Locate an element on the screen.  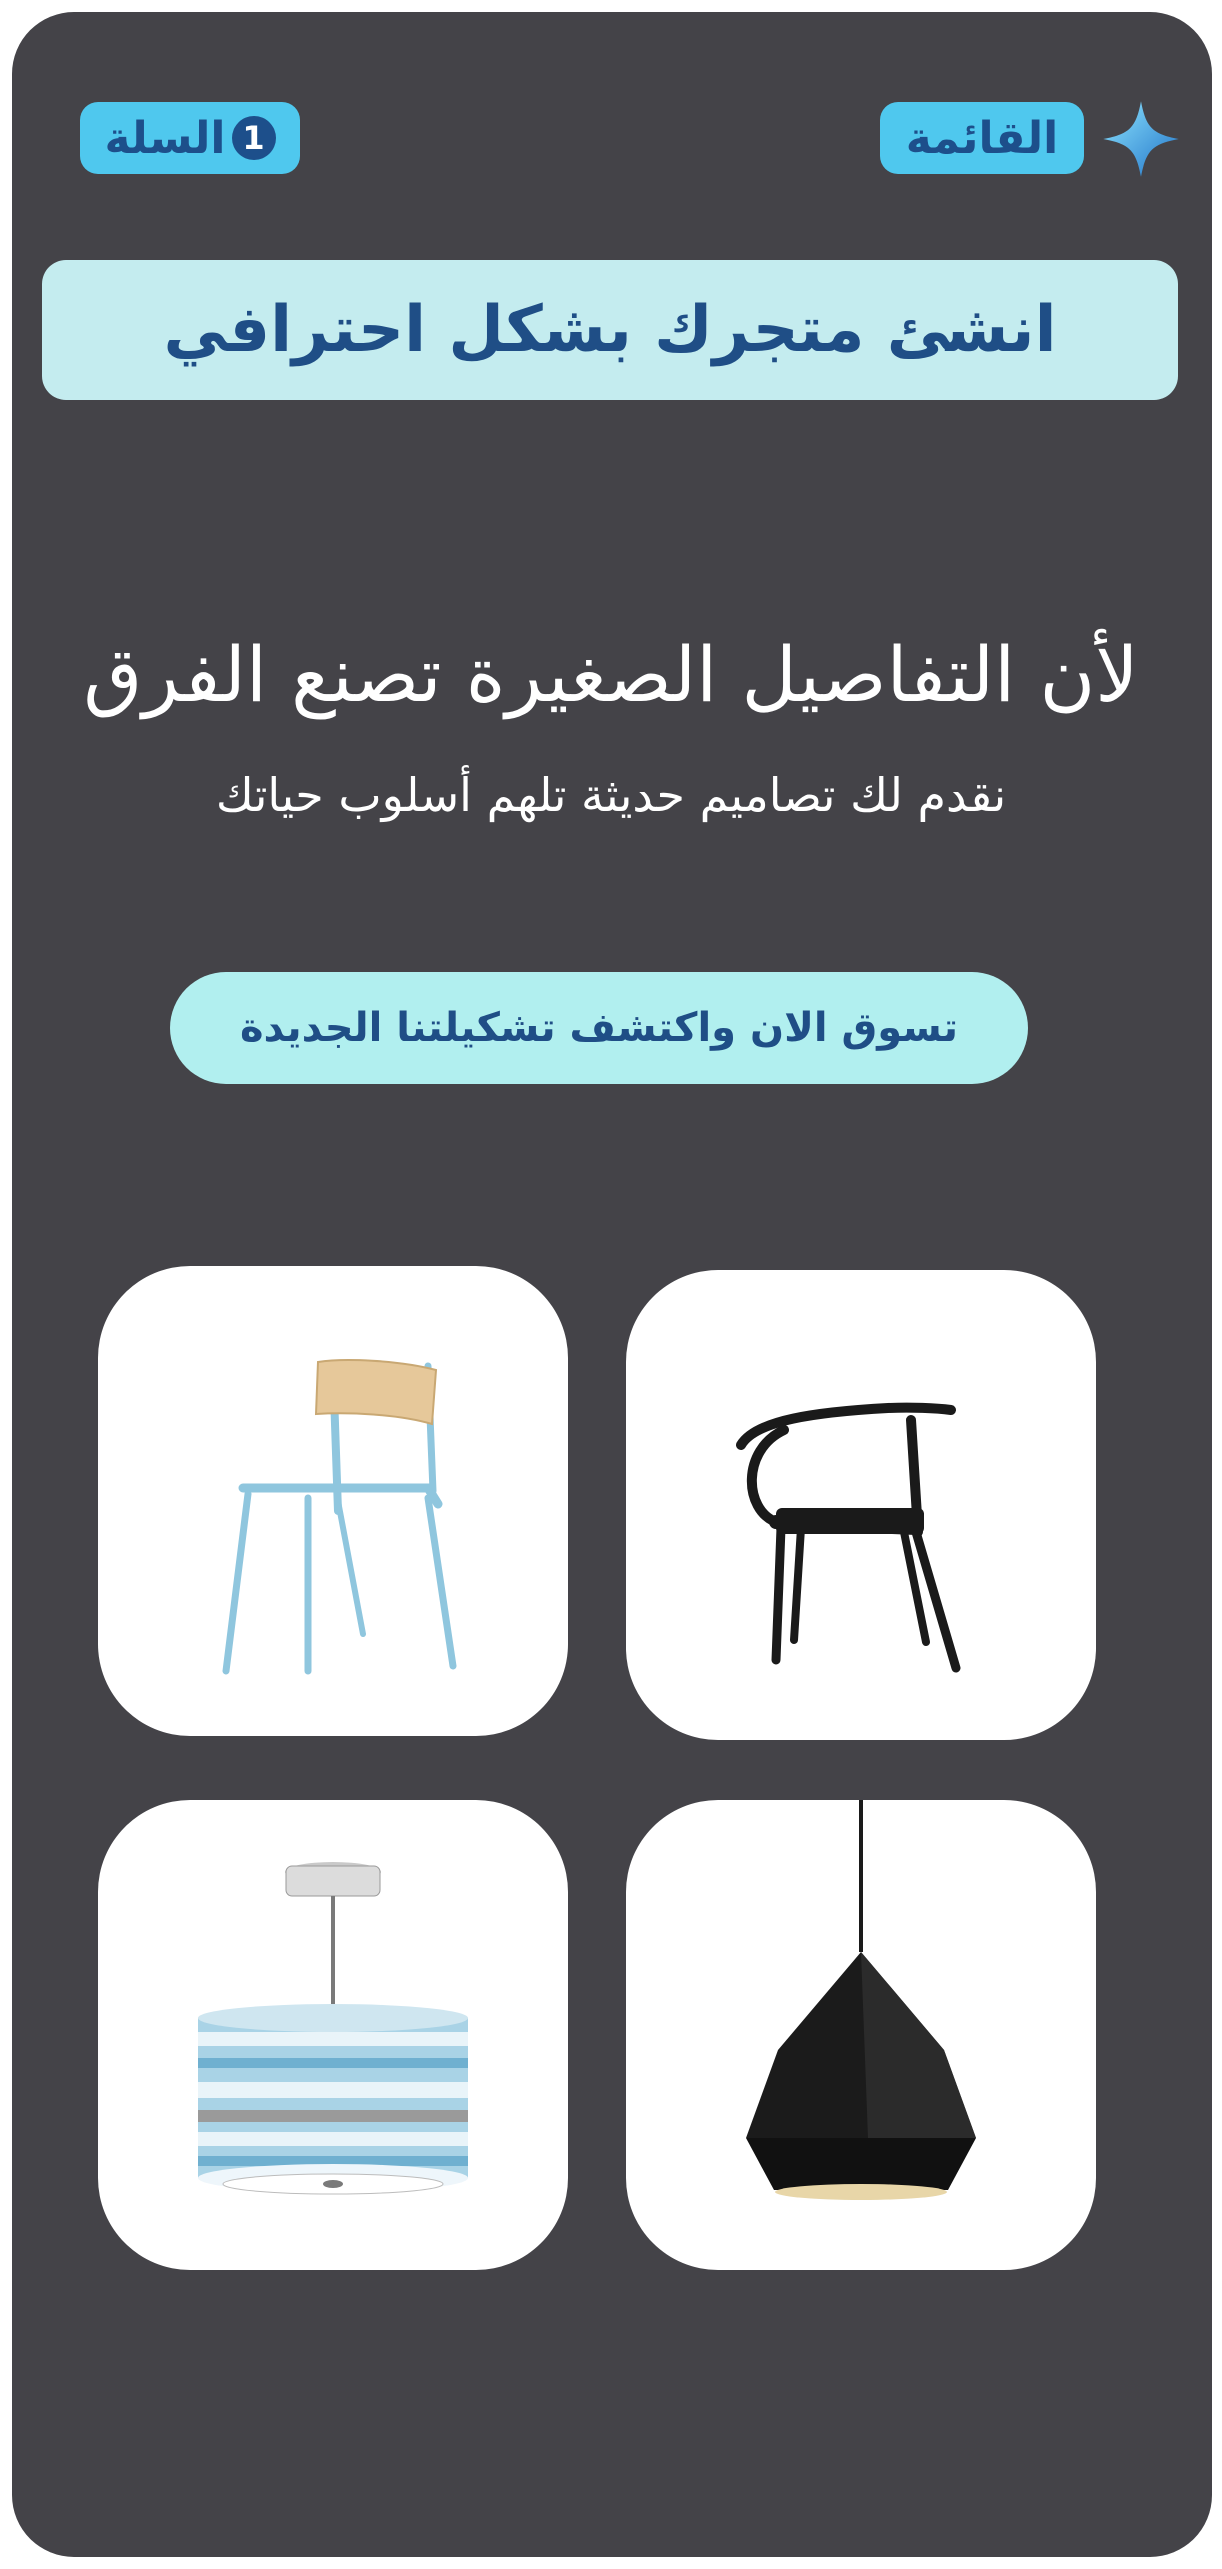
logo-icon is located at coordinates (1141, 139).